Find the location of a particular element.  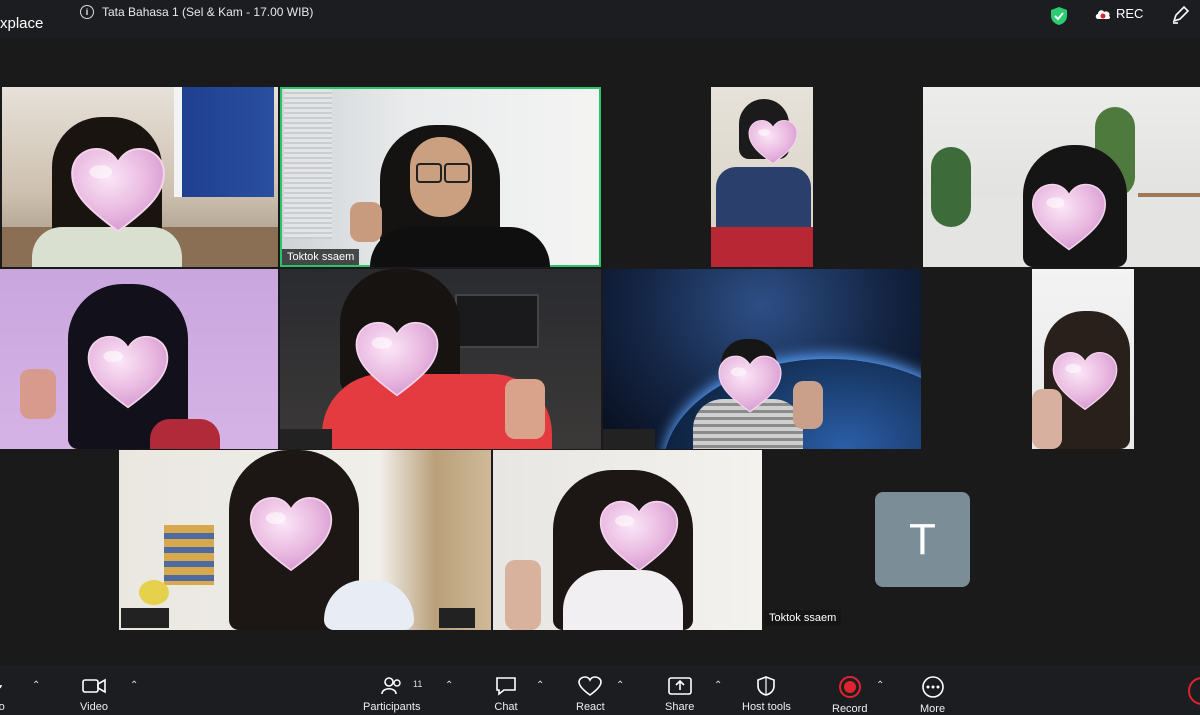

leave-button-partial is located at coordinates (1194, 691).